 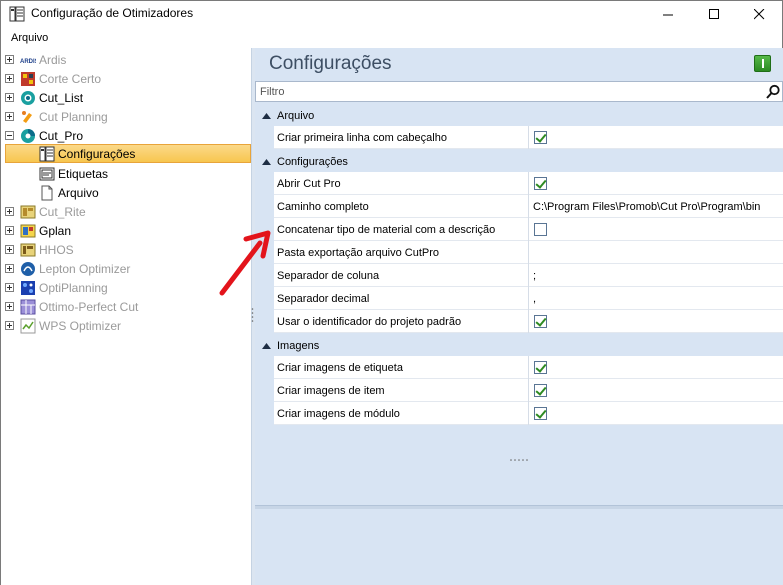 I want to click on property-name: Criar imagens de item, so click(x=401, y=390).